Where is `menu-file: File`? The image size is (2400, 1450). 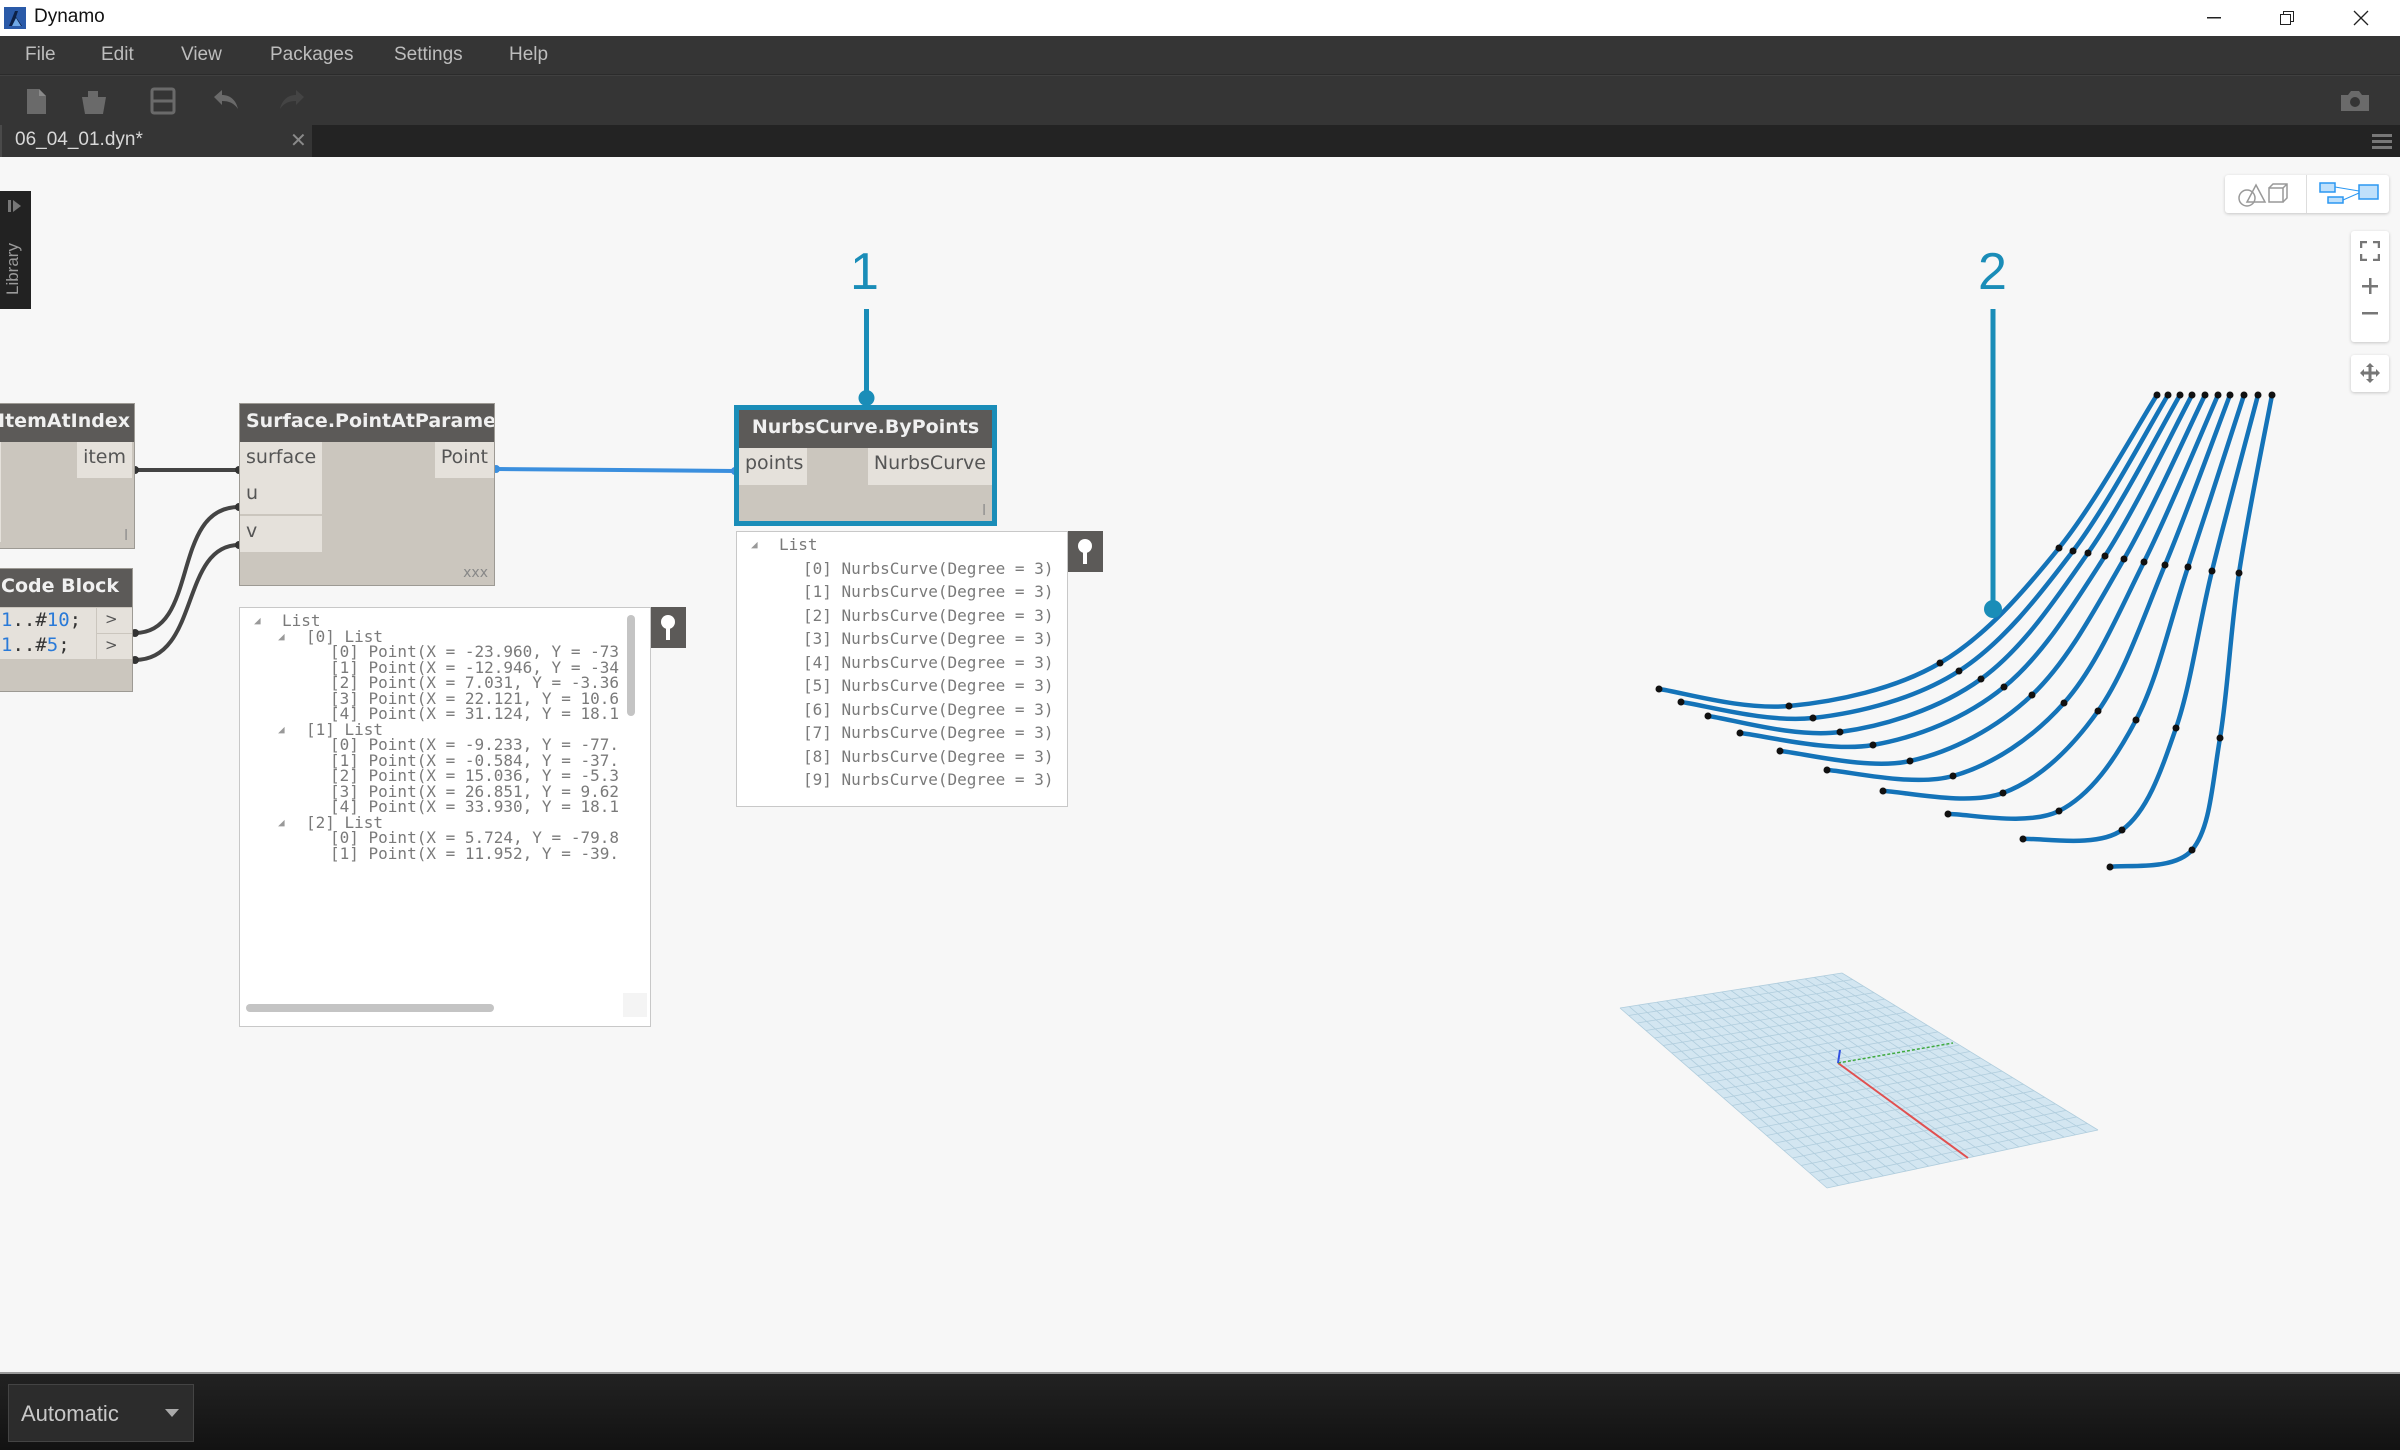
menu-file: File is located at coordinates (40, 55).